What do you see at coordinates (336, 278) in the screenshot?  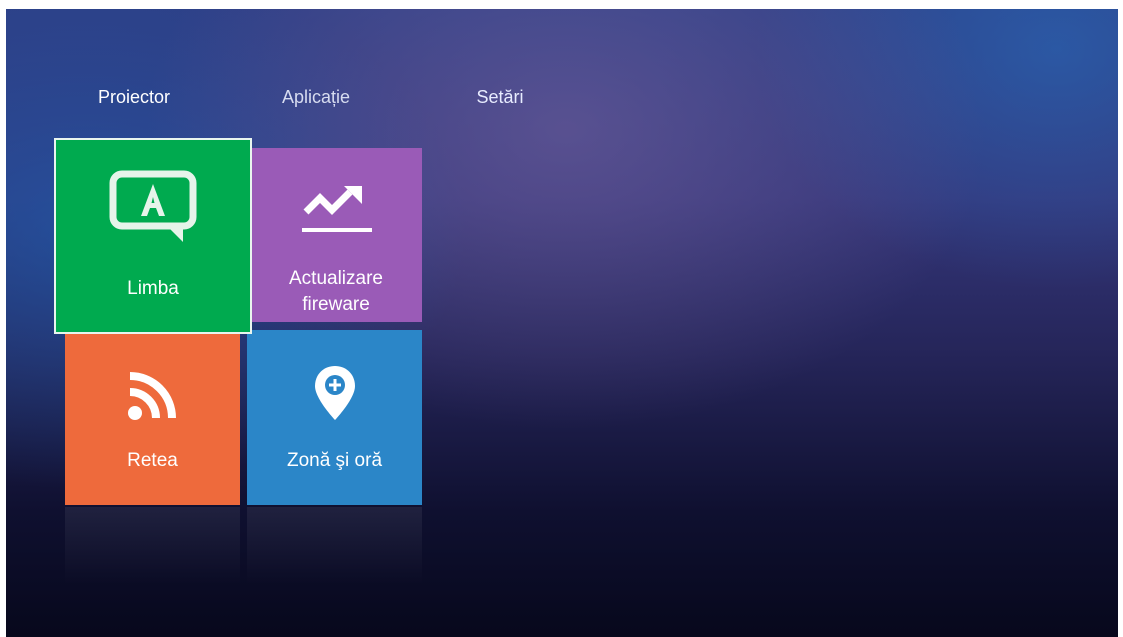 I see `tile-label-line1: Actualizare` at bounding box center [336, 278].